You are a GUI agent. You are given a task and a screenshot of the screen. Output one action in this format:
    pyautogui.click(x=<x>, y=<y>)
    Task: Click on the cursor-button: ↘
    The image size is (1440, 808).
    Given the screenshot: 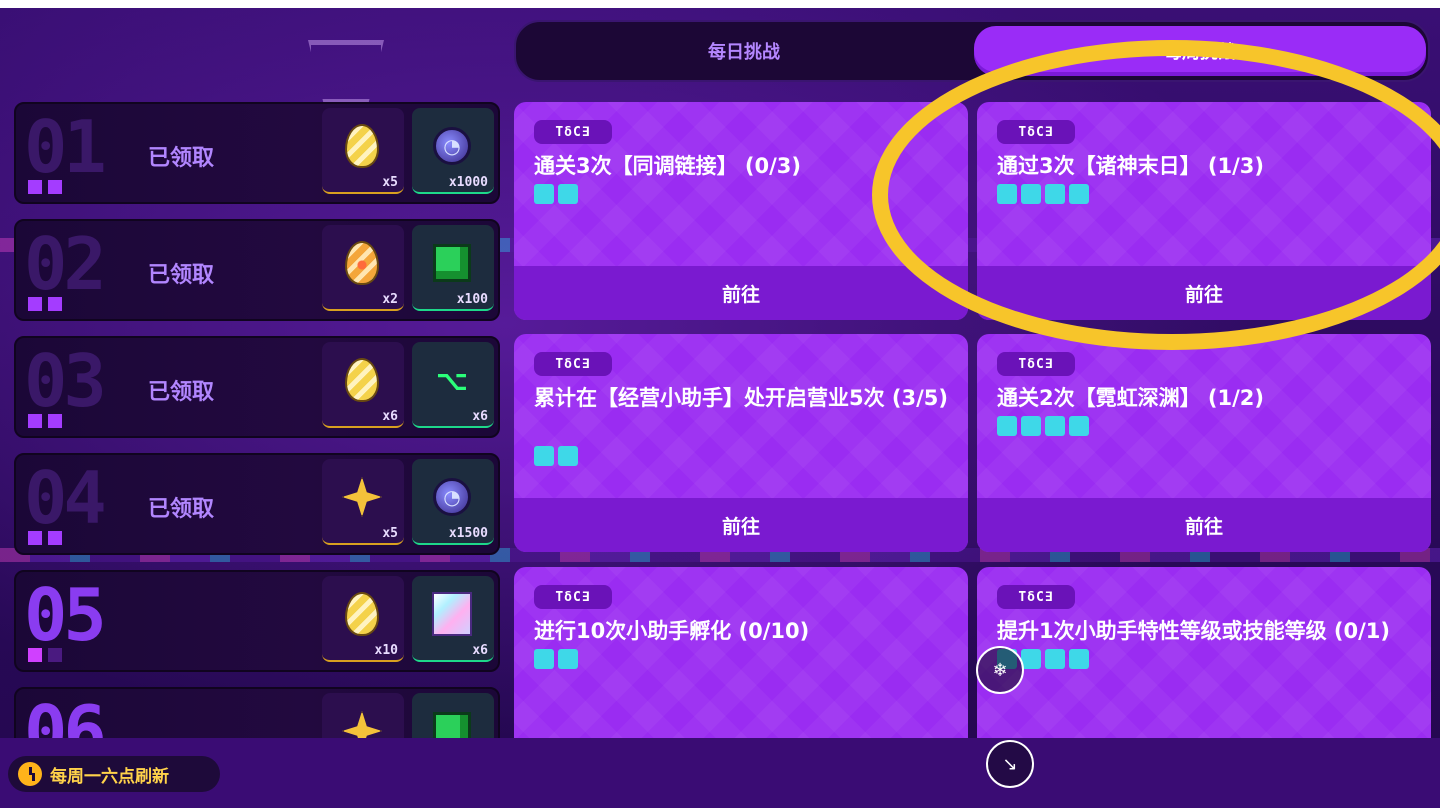 What is the action you would take?
    pyautogui.click(x=1010, y=764)
    